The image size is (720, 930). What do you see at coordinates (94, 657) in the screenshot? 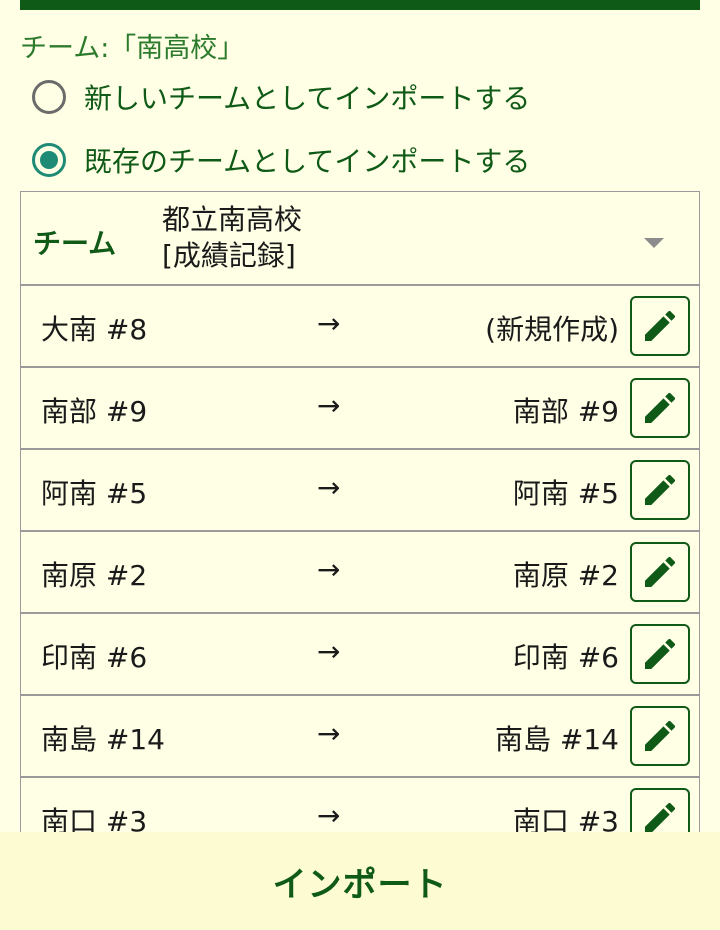
I see `source-player: 印南 #6` at bounding box center [94, 657].